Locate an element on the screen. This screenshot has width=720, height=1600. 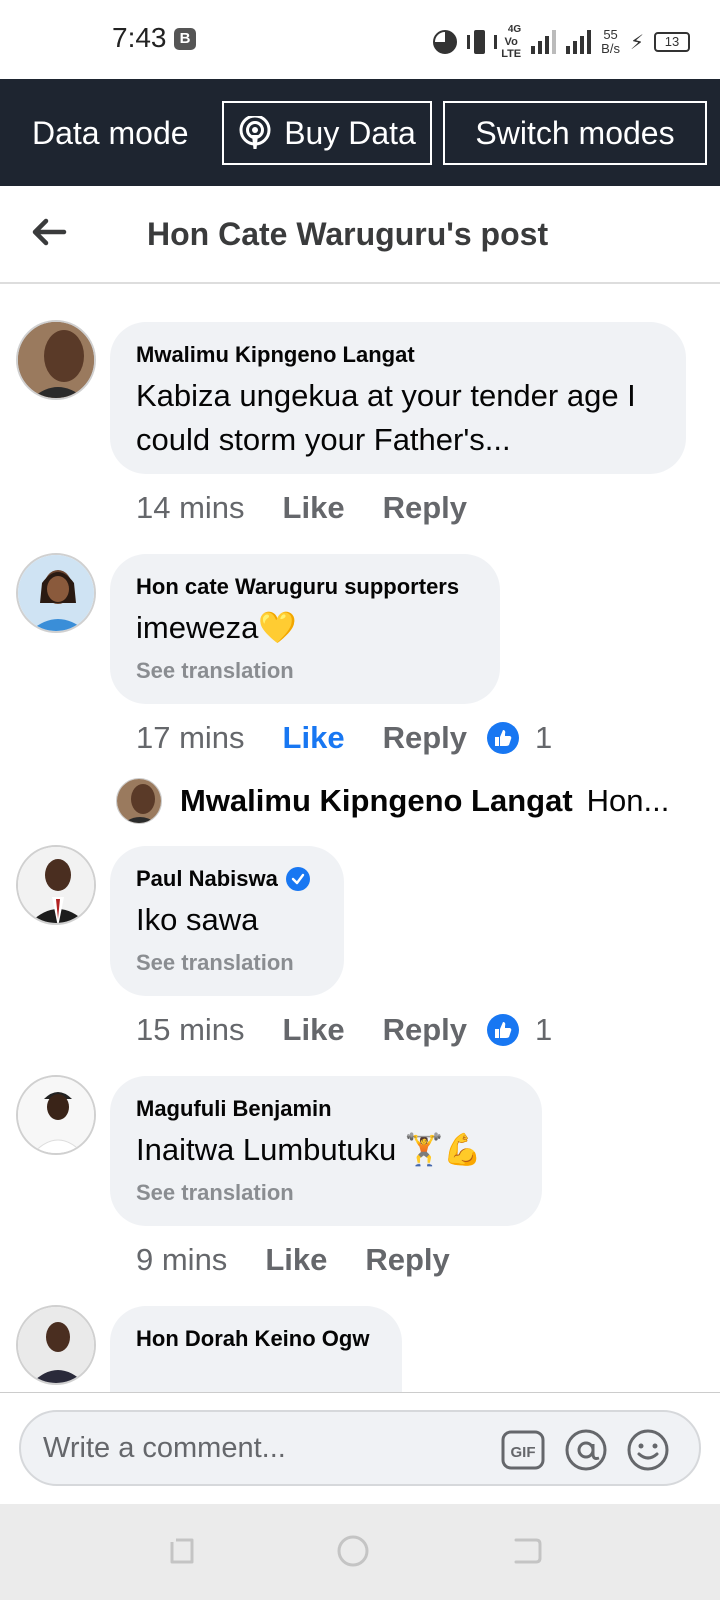
comment-input: Write a comment... GIF is located at coordinates (360, 1448).